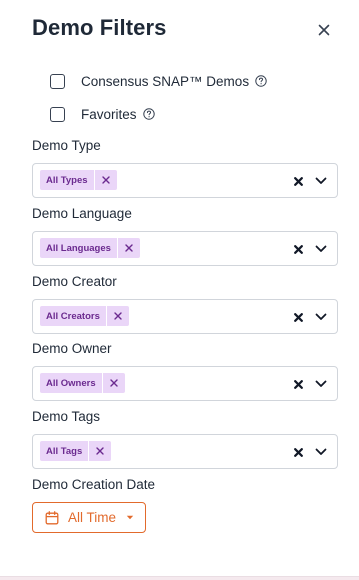  What do you see at coordinates (72, 348) in the screenshot?
I see `demo-owner-label: Demo Owner` at bounding box center [72, 348].